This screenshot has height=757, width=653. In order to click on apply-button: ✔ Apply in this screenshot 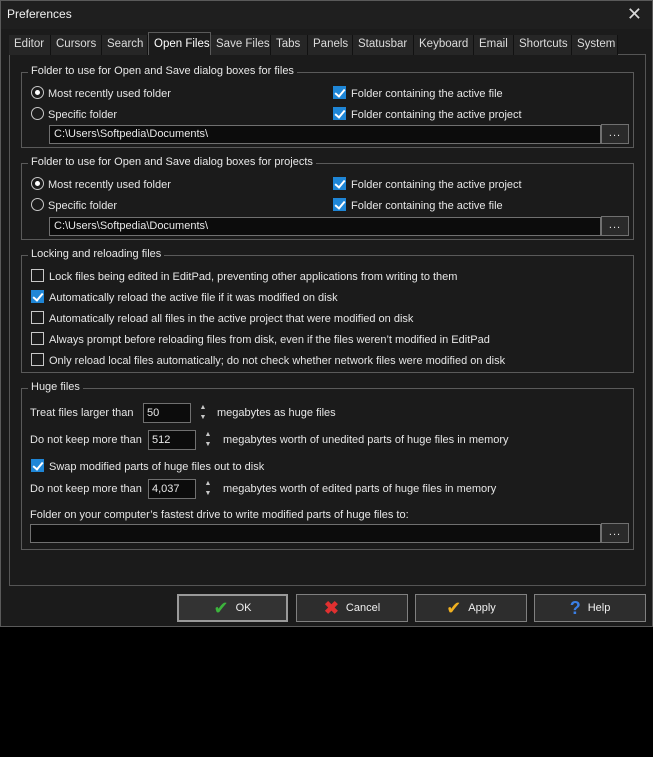, I will do `click(471, 608)`.